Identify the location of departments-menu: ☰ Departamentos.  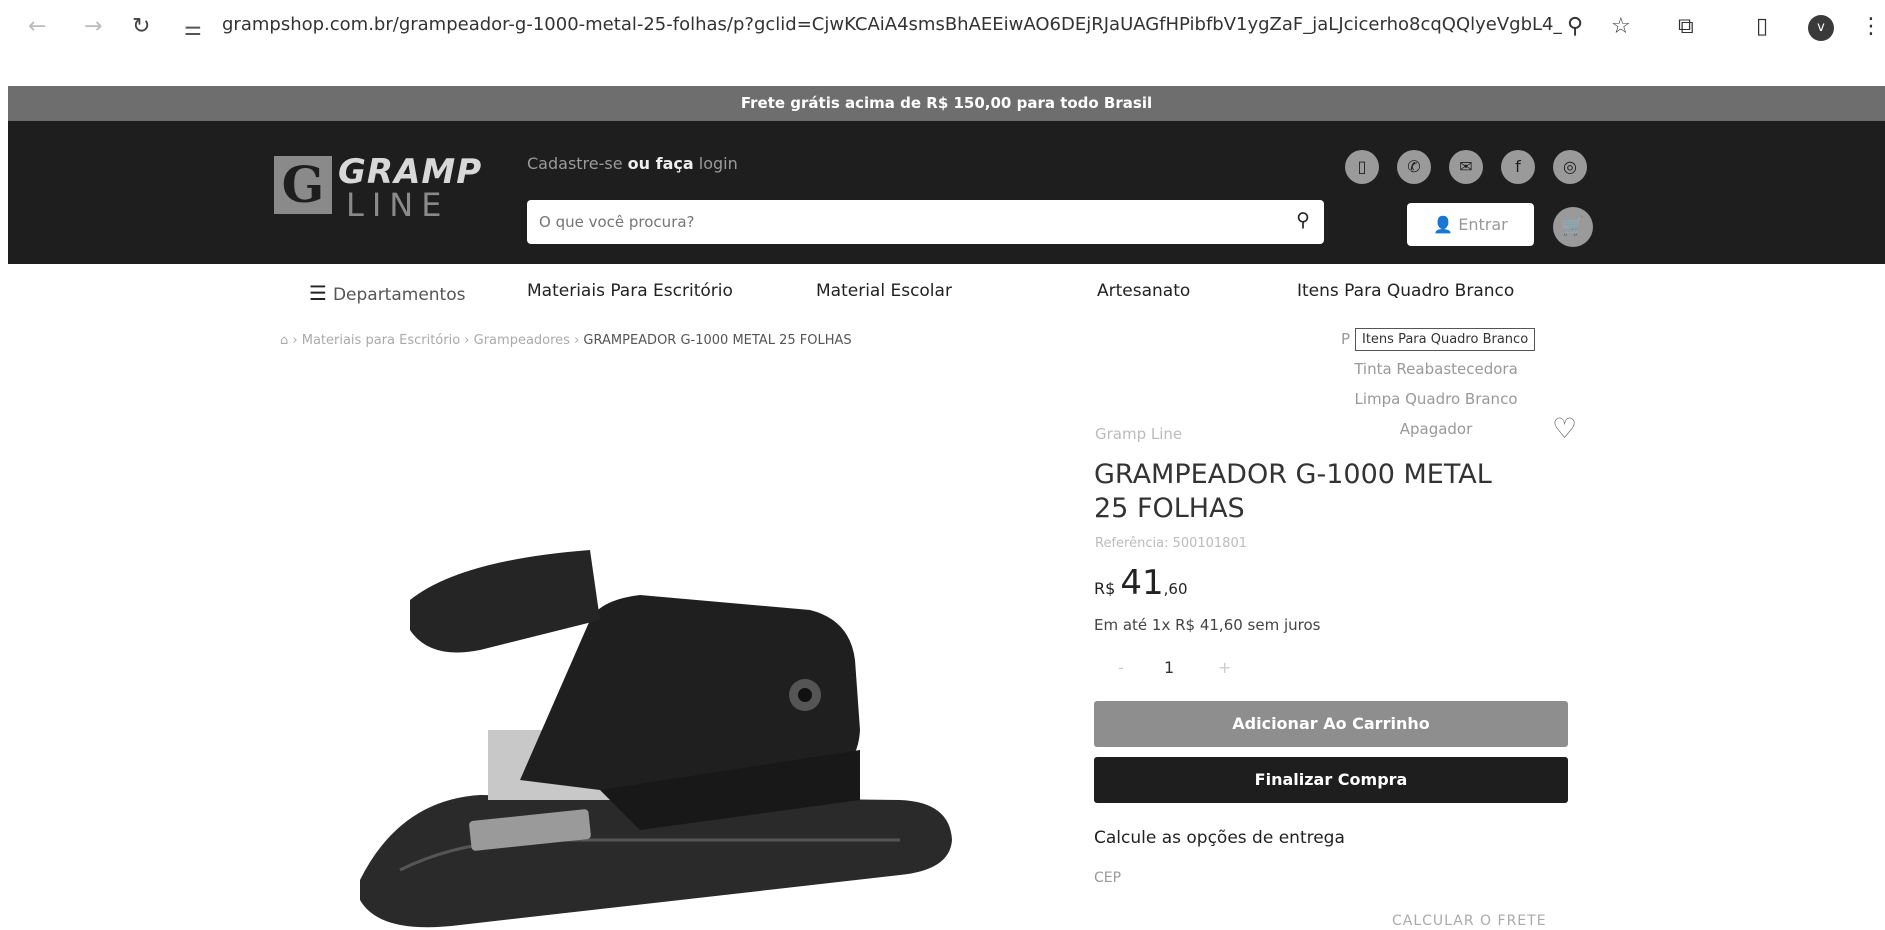
(387, 293).